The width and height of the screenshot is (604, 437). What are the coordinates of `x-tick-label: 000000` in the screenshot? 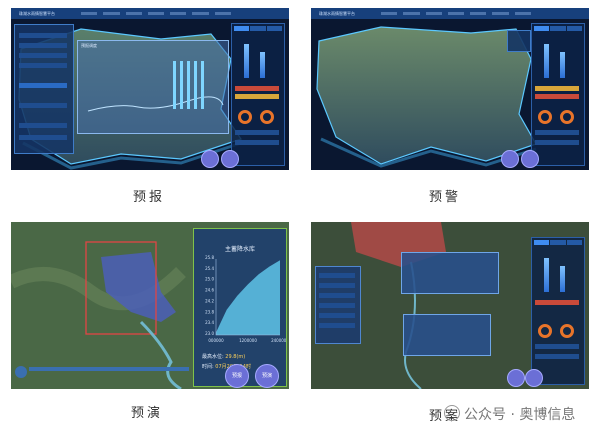 It's located at (216, 340).